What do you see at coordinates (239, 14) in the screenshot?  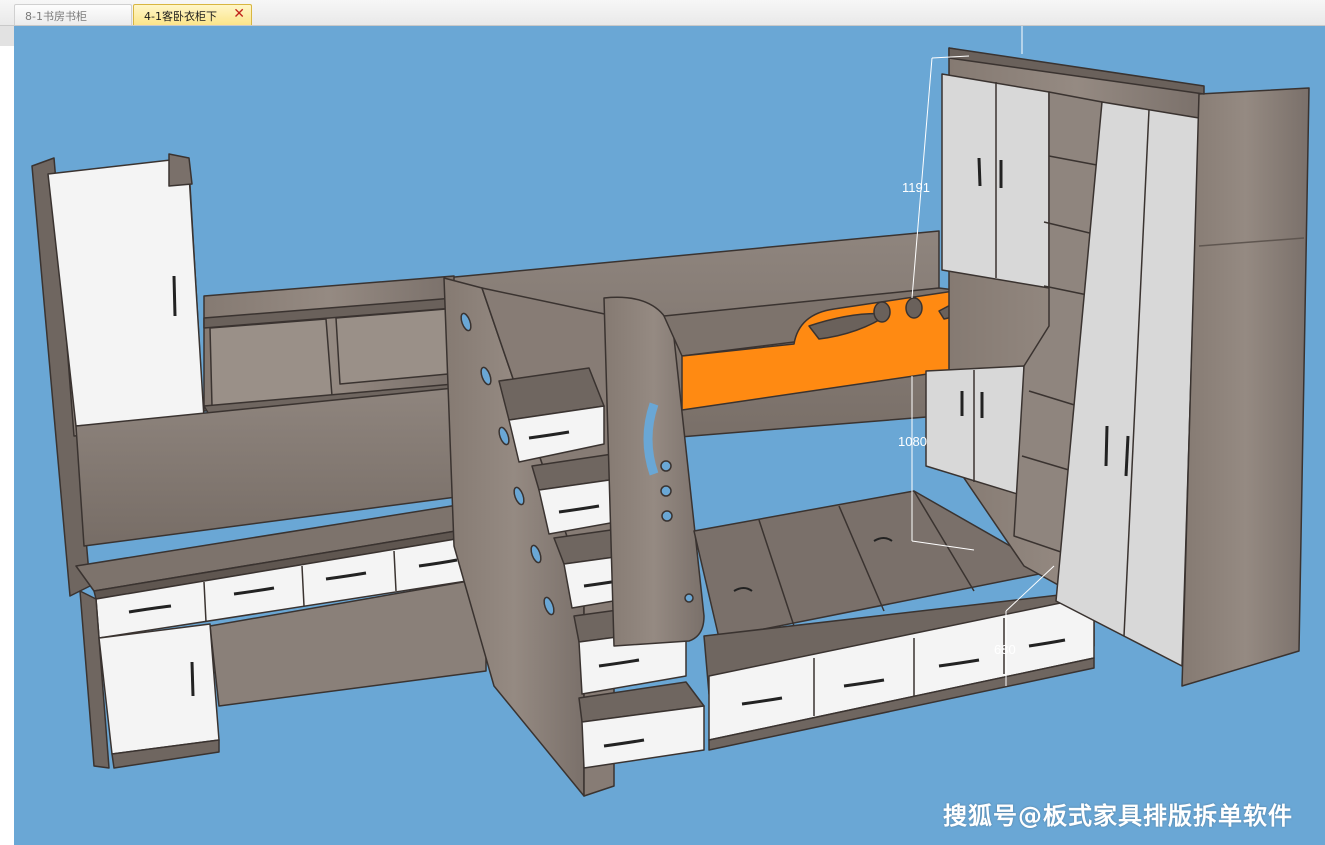 I see `close-icon: ✕` at bounding box center [239, 14].